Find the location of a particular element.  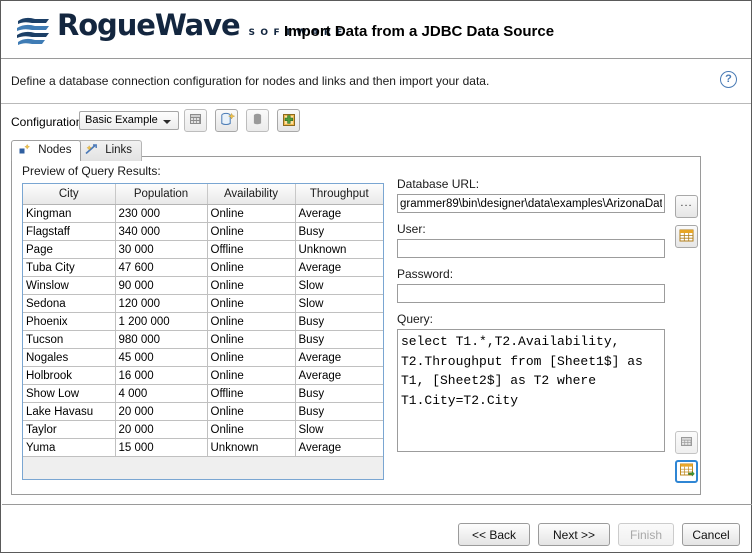

preview-grid-button is located at coordinates (686, 442).